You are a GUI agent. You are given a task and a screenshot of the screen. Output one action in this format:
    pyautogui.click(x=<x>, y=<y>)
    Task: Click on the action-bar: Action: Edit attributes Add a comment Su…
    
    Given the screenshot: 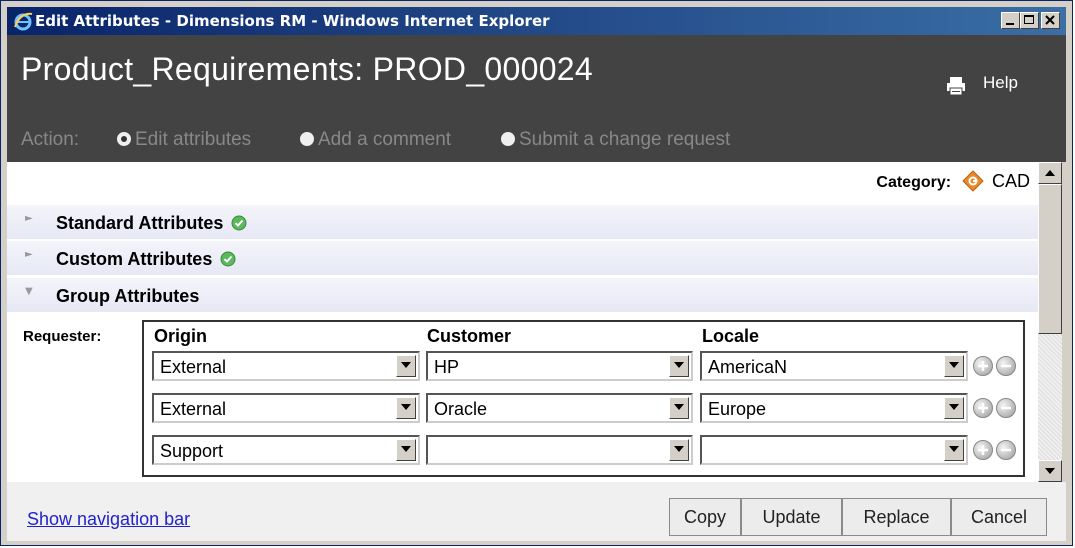 What is the action you would take?
    pyautogui.click(x=536, y=140)
    